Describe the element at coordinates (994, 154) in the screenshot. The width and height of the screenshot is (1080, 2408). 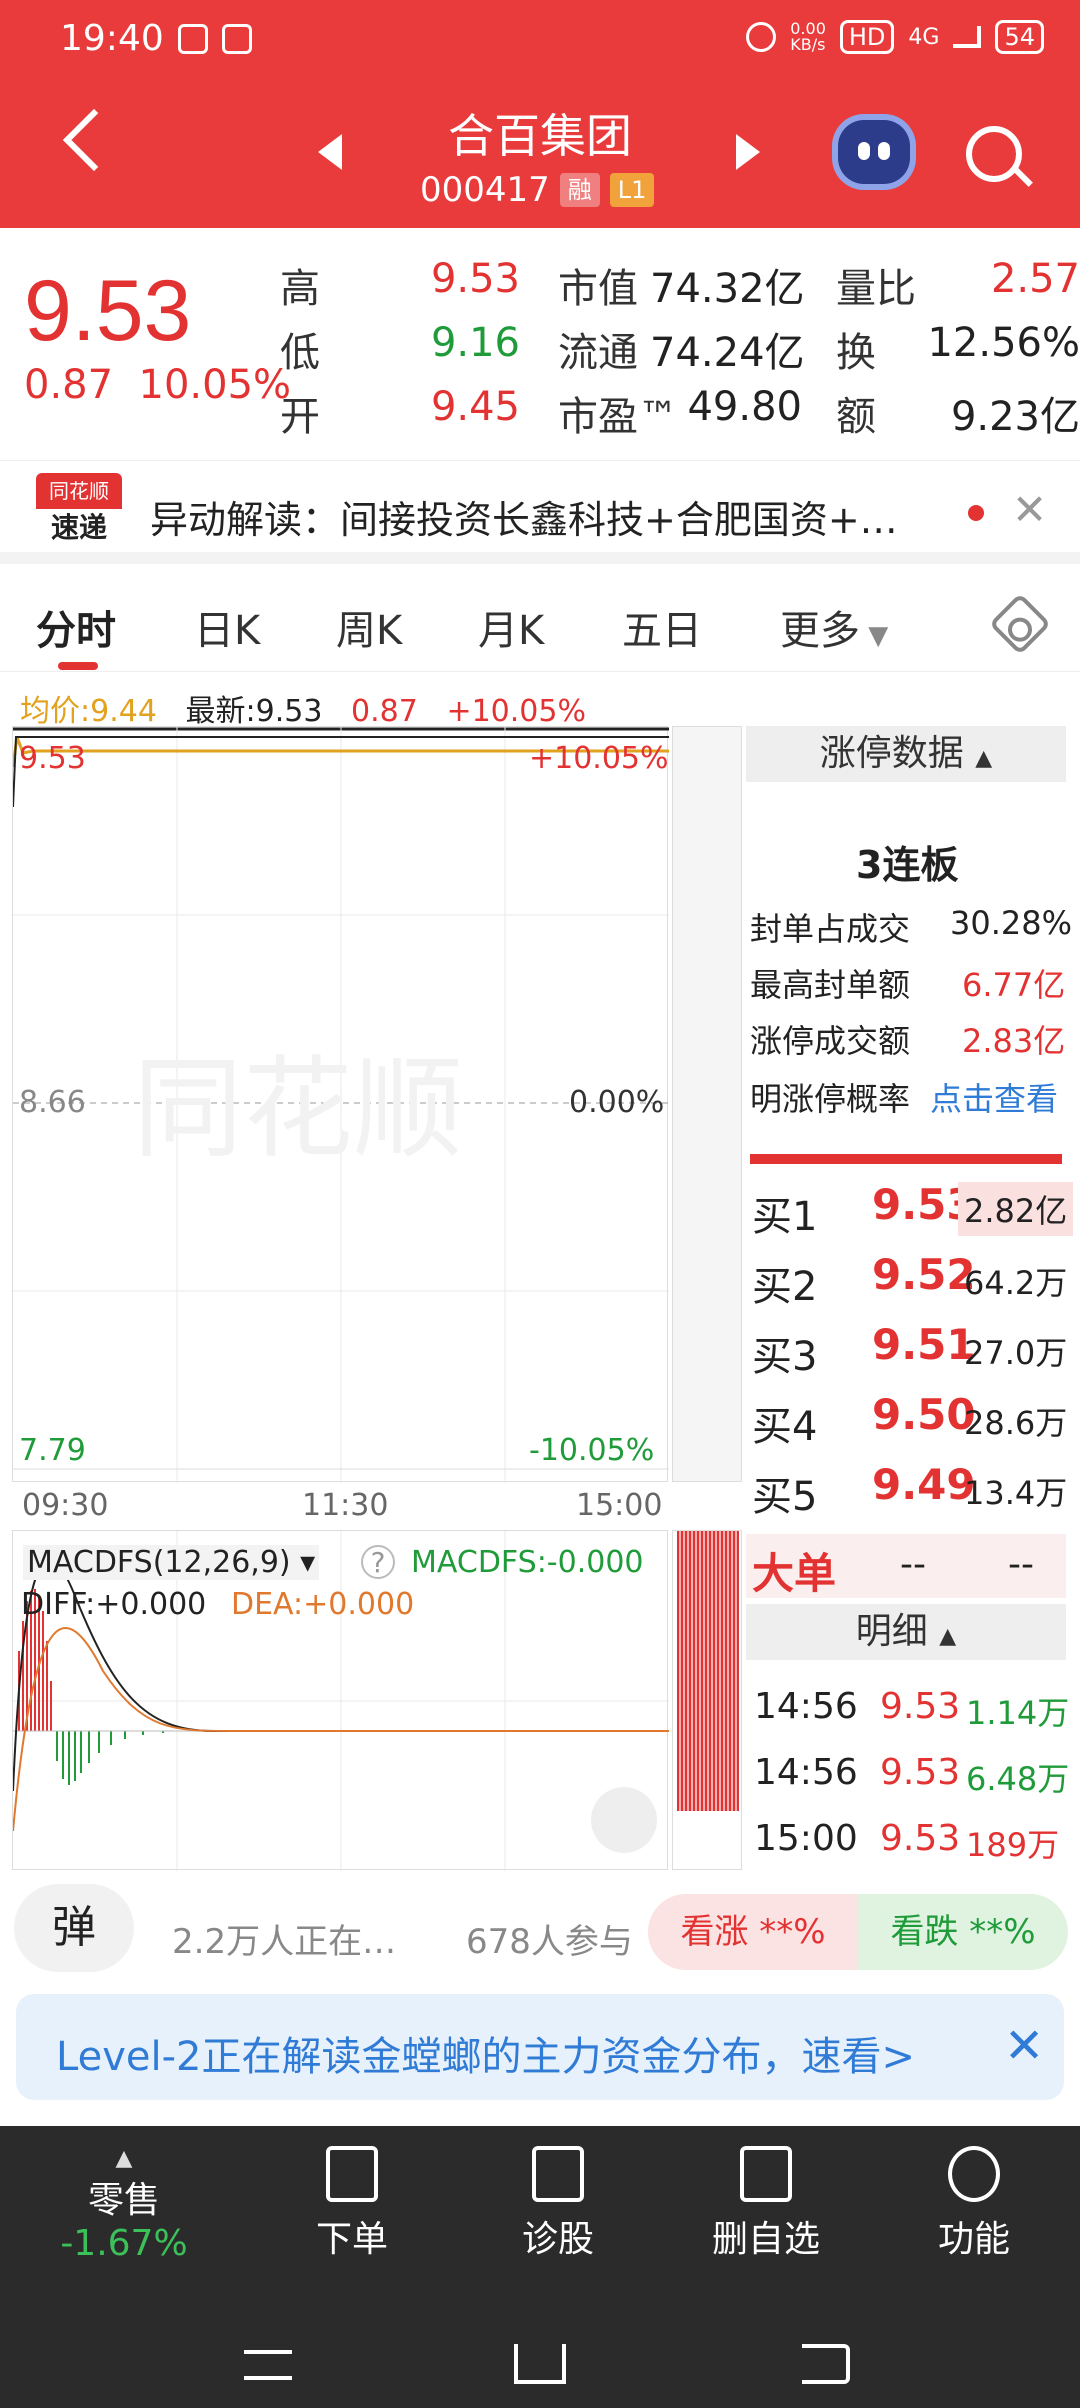
I see `search-icon` at that location.